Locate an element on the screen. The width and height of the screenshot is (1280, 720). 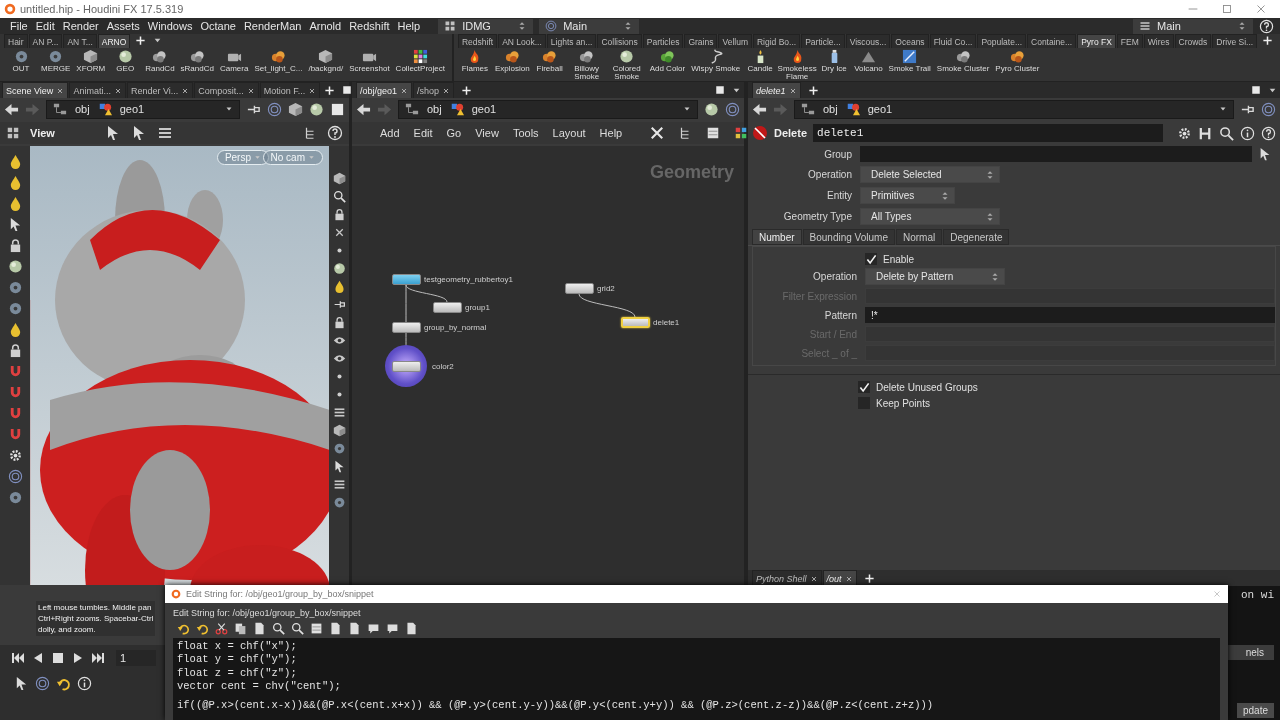
shelf-tool: Candle is located at coordinates (760, 61).